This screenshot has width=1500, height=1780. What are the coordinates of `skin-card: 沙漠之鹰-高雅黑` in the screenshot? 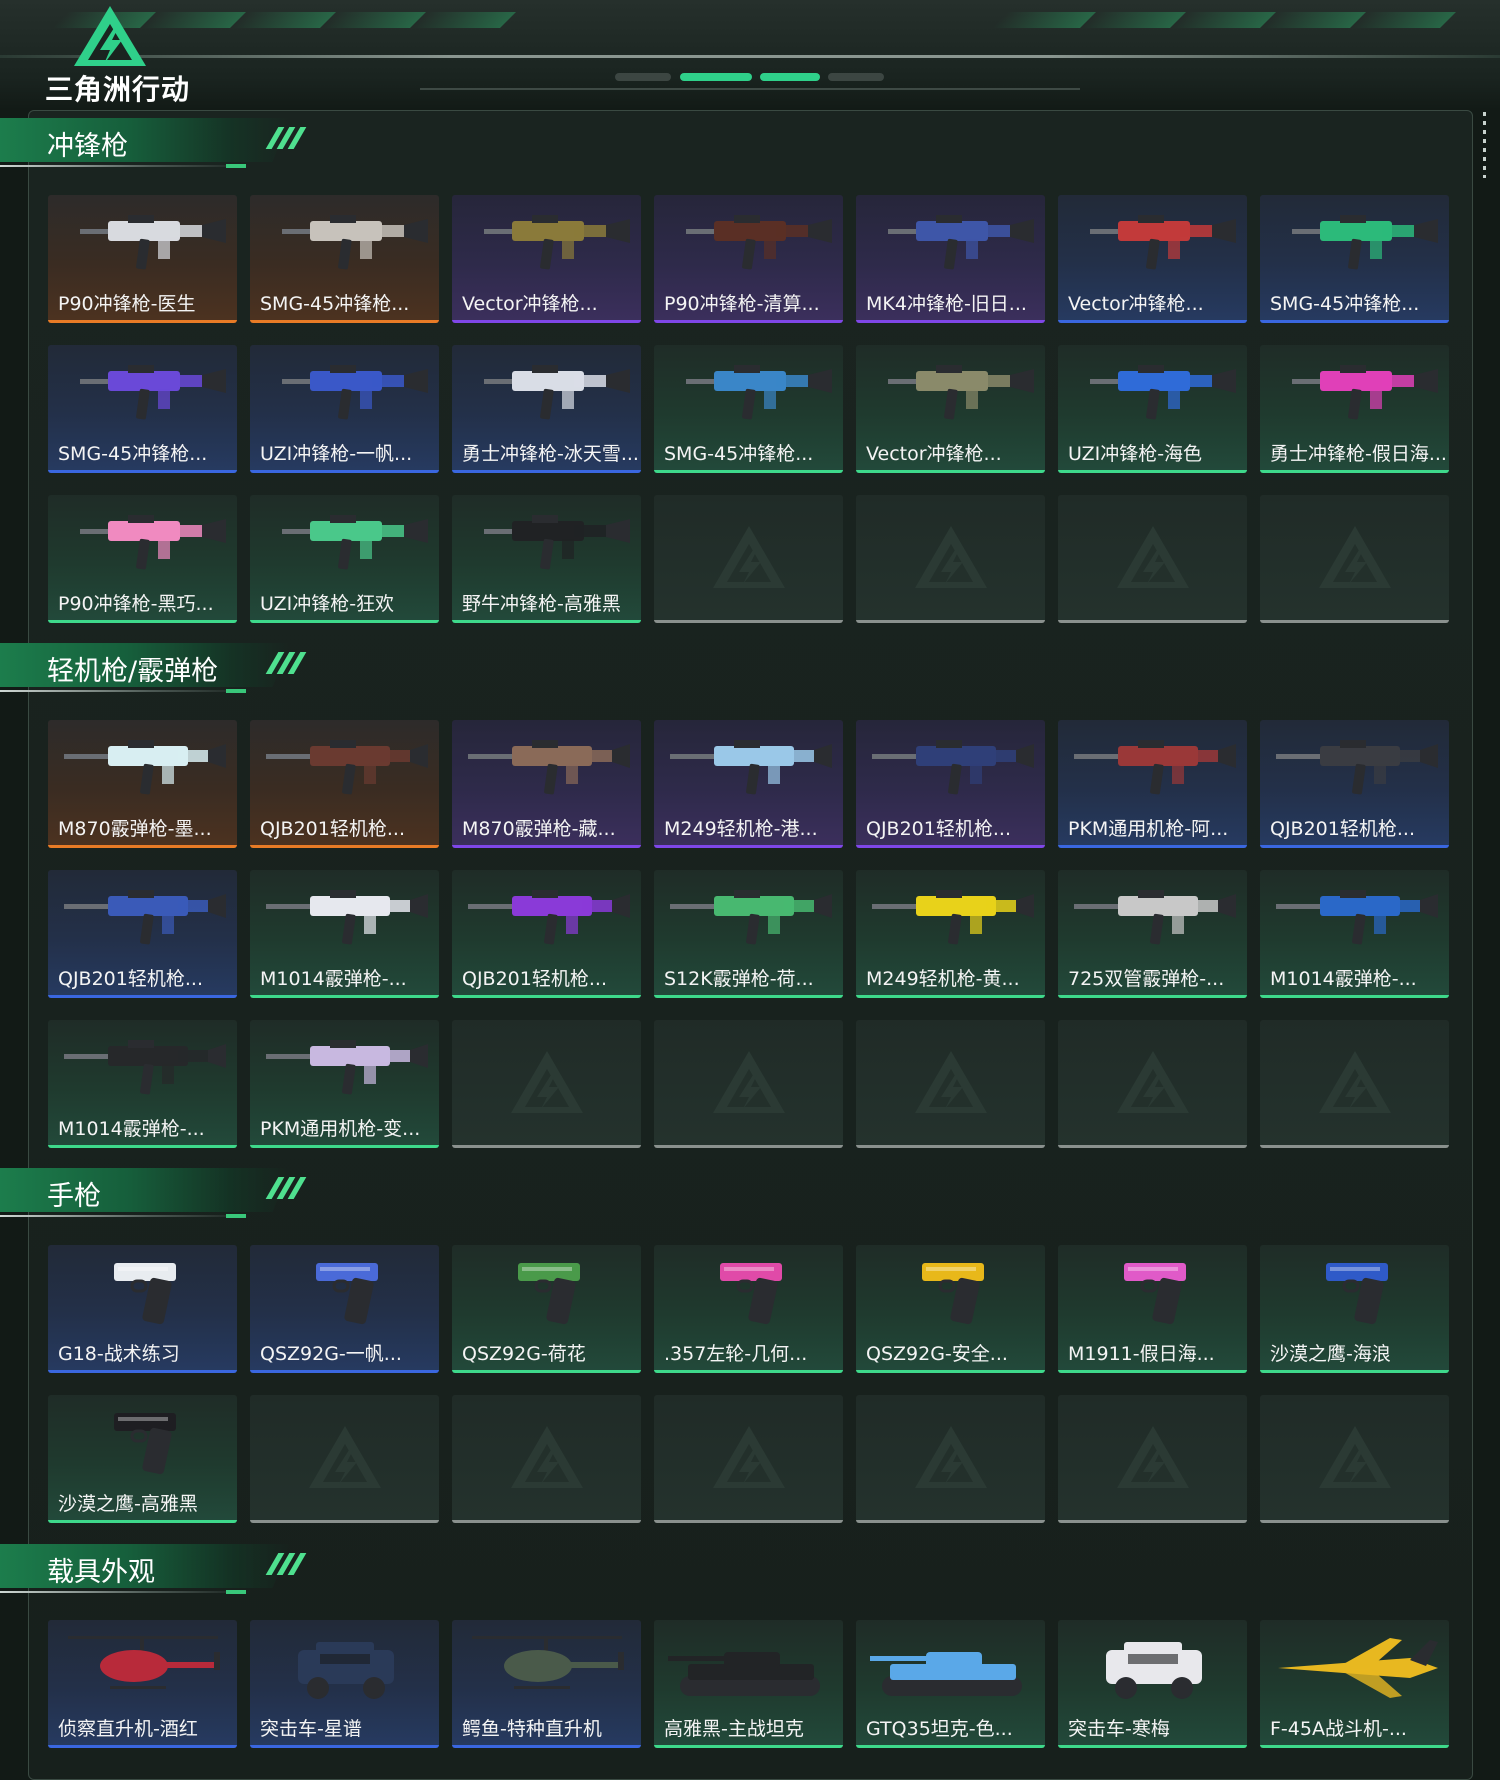 It's located at (142, 1459).